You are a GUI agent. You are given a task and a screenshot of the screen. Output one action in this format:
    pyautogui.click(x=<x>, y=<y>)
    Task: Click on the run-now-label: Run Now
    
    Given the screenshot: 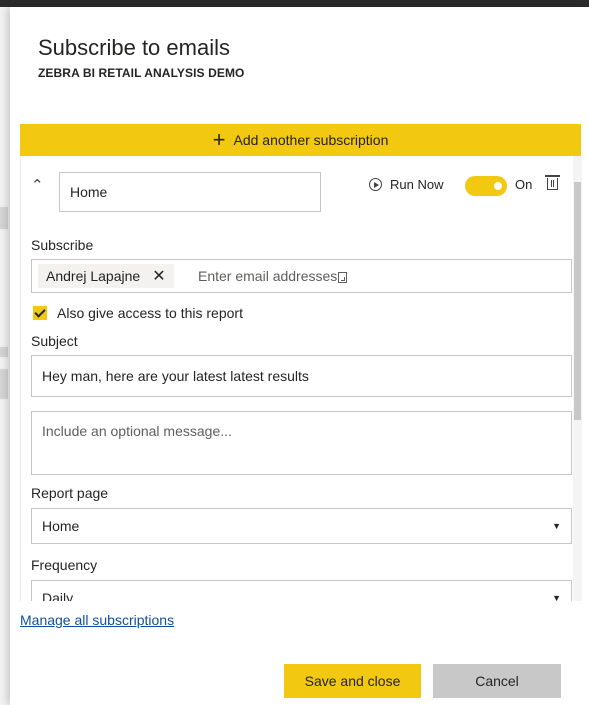 What is the action you would take?
    pyautogui.click(x=417, y=184)
    